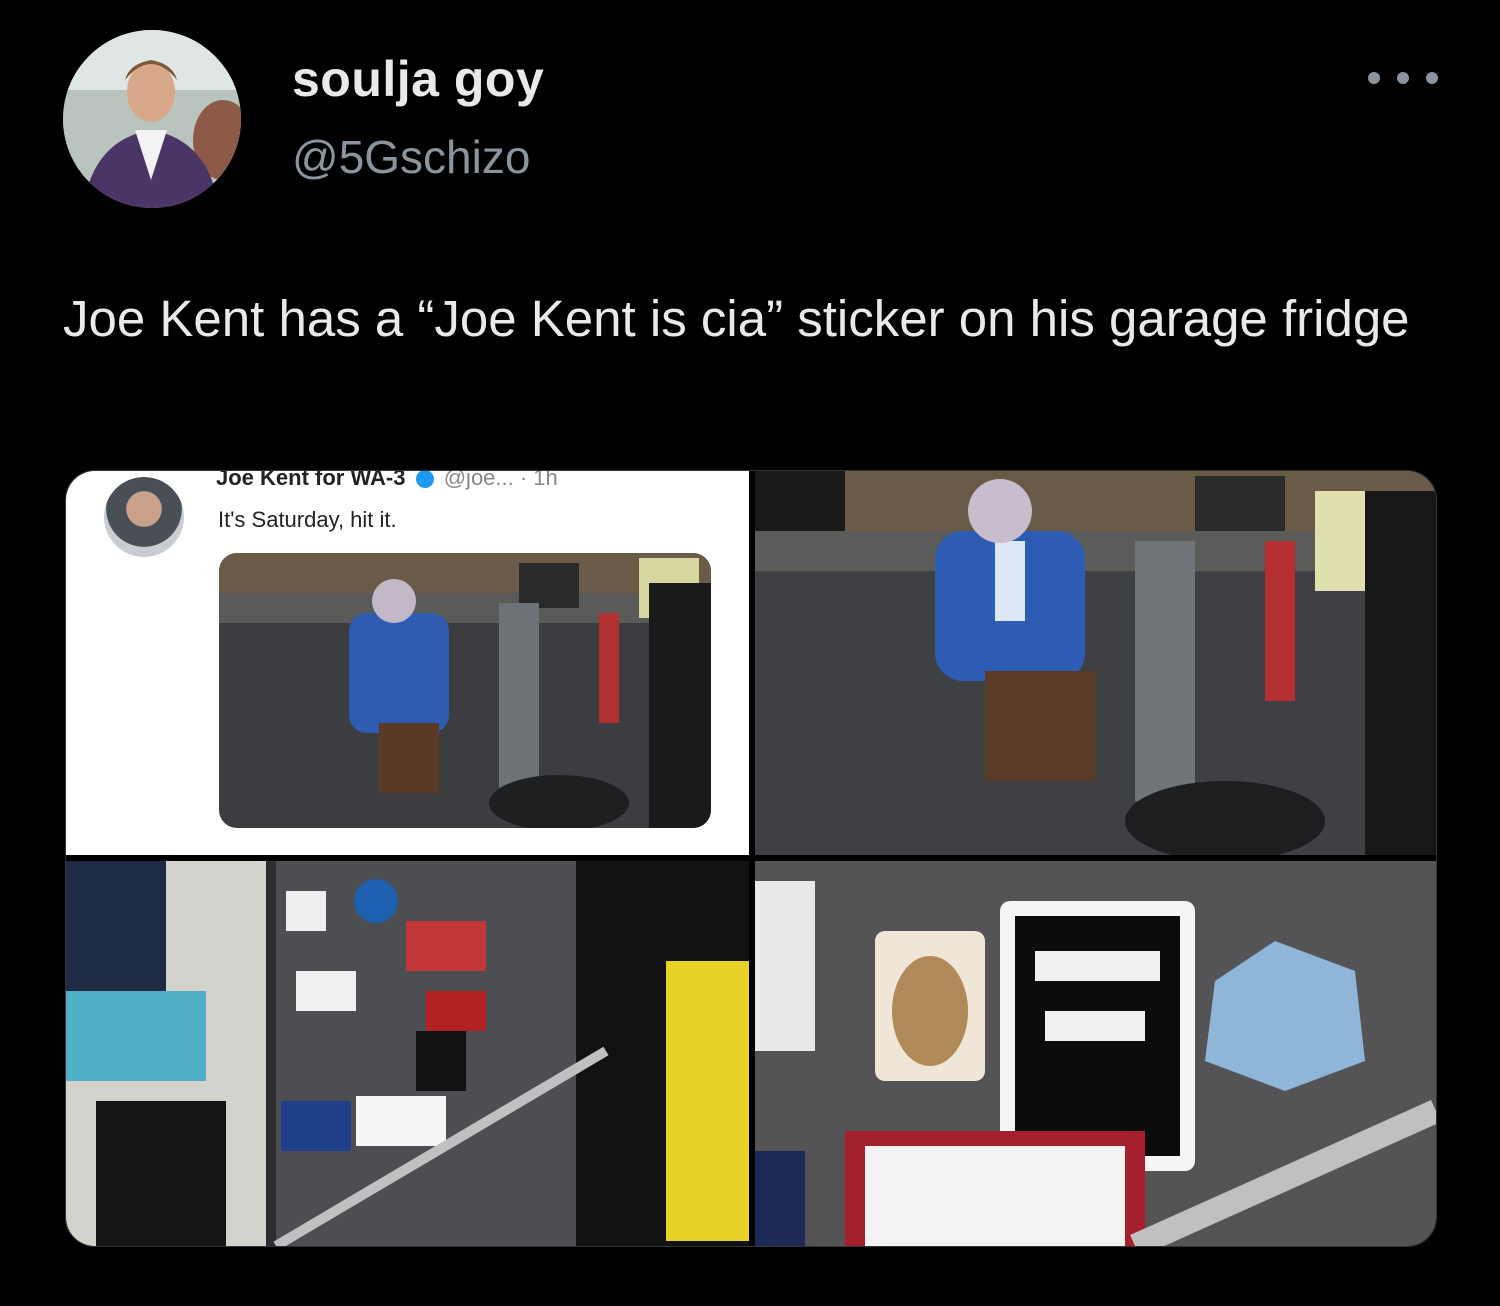  Describe the element at coordinates (411, 157) in the screenshot. I see `author-handle: @5Gschizo` at that location.